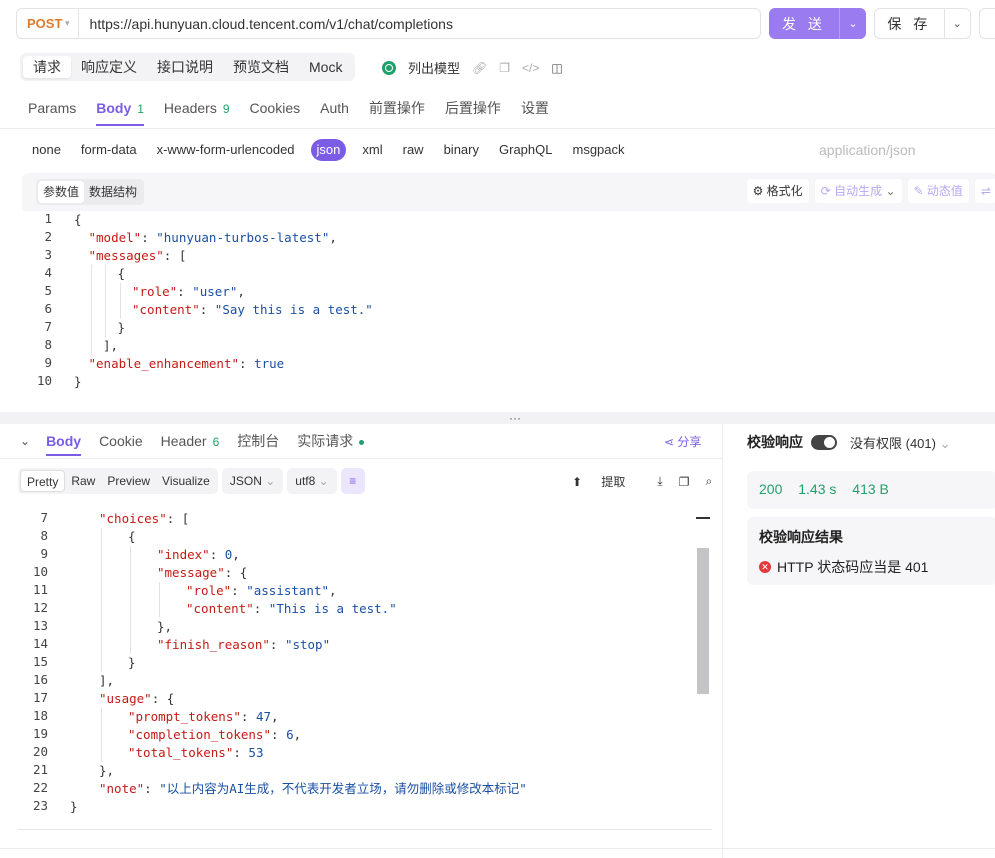 The height and width of the screenshot is (858, 995). Describe the element at coordinates (598, 150) in the screenshot. I see `body-type-msgpack: msgpack` at that location.